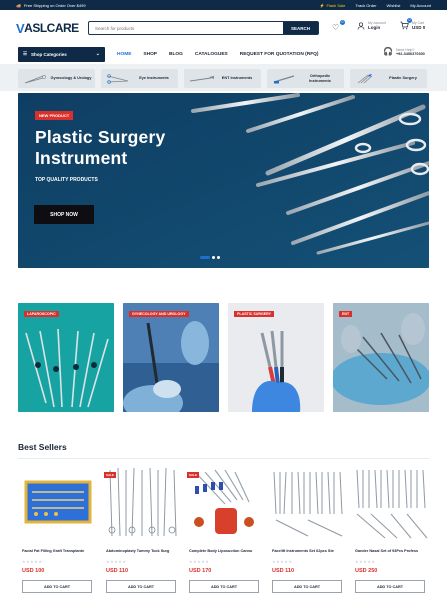  I want to click on speculum-icon, so click(202, 78).